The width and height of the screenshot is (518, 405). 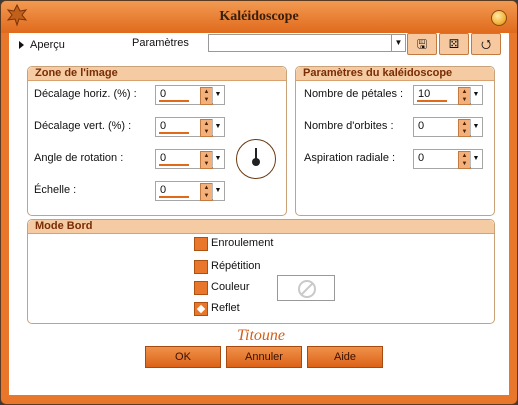 I want to click on scale-value: 0, so click(x=163, y=190).